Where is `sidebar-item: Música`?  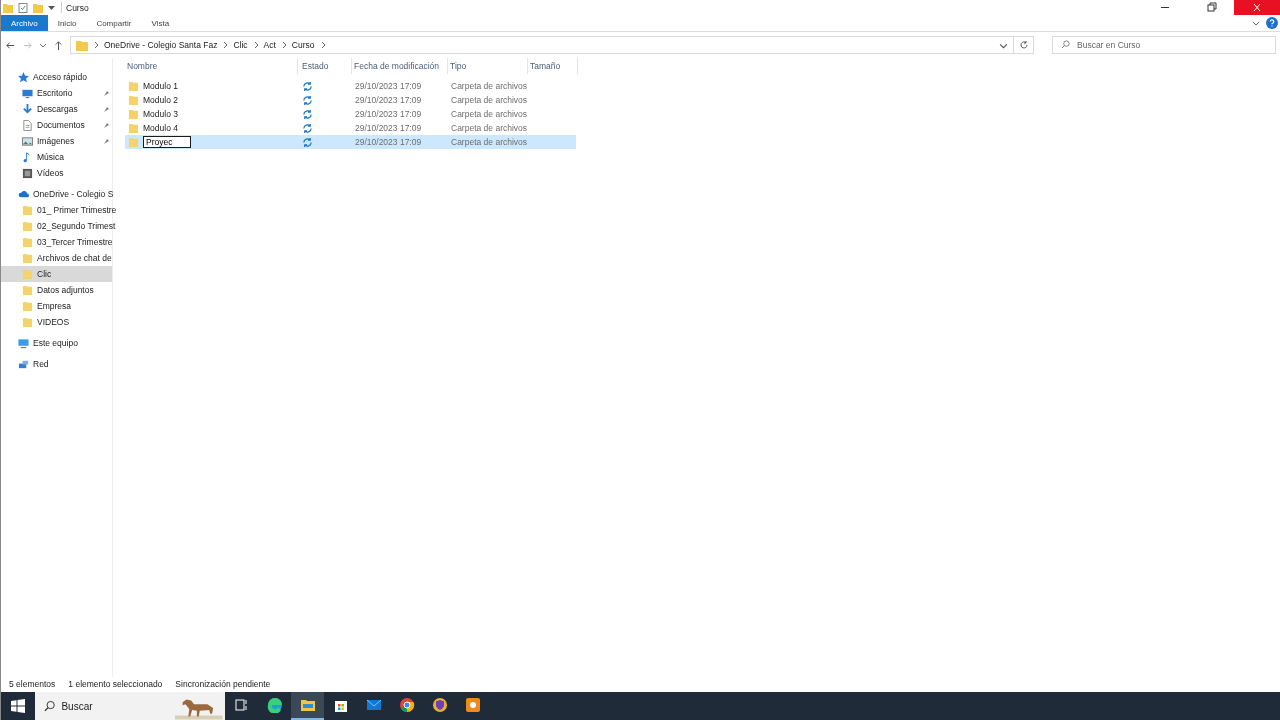
sidebar-item: Música is located at coordinates (56, 157).